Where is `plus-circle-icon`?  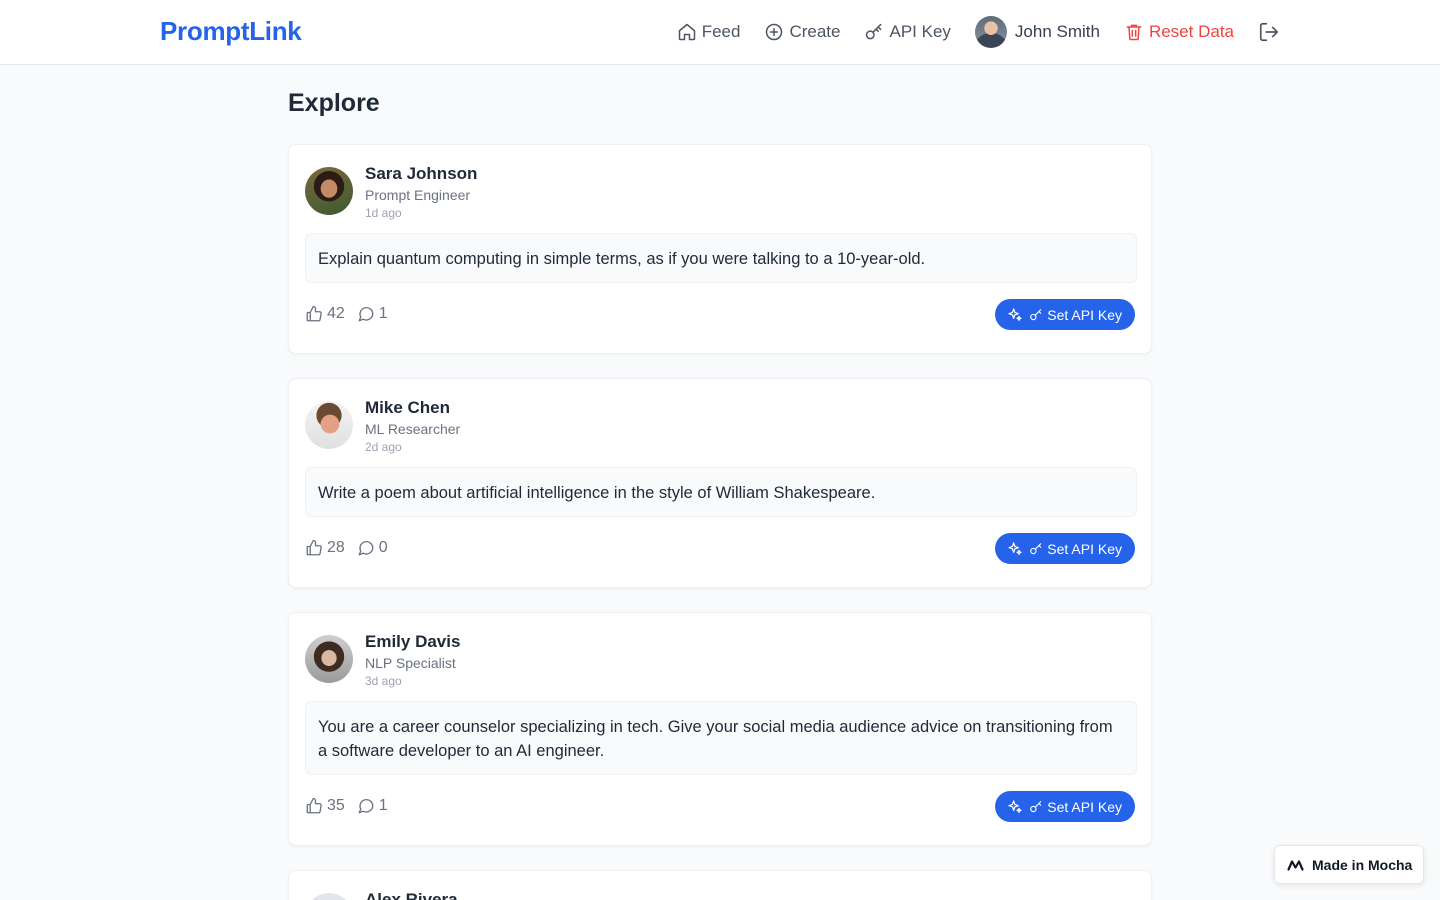
plus-circle-icon is located at coordinates (774, 32).